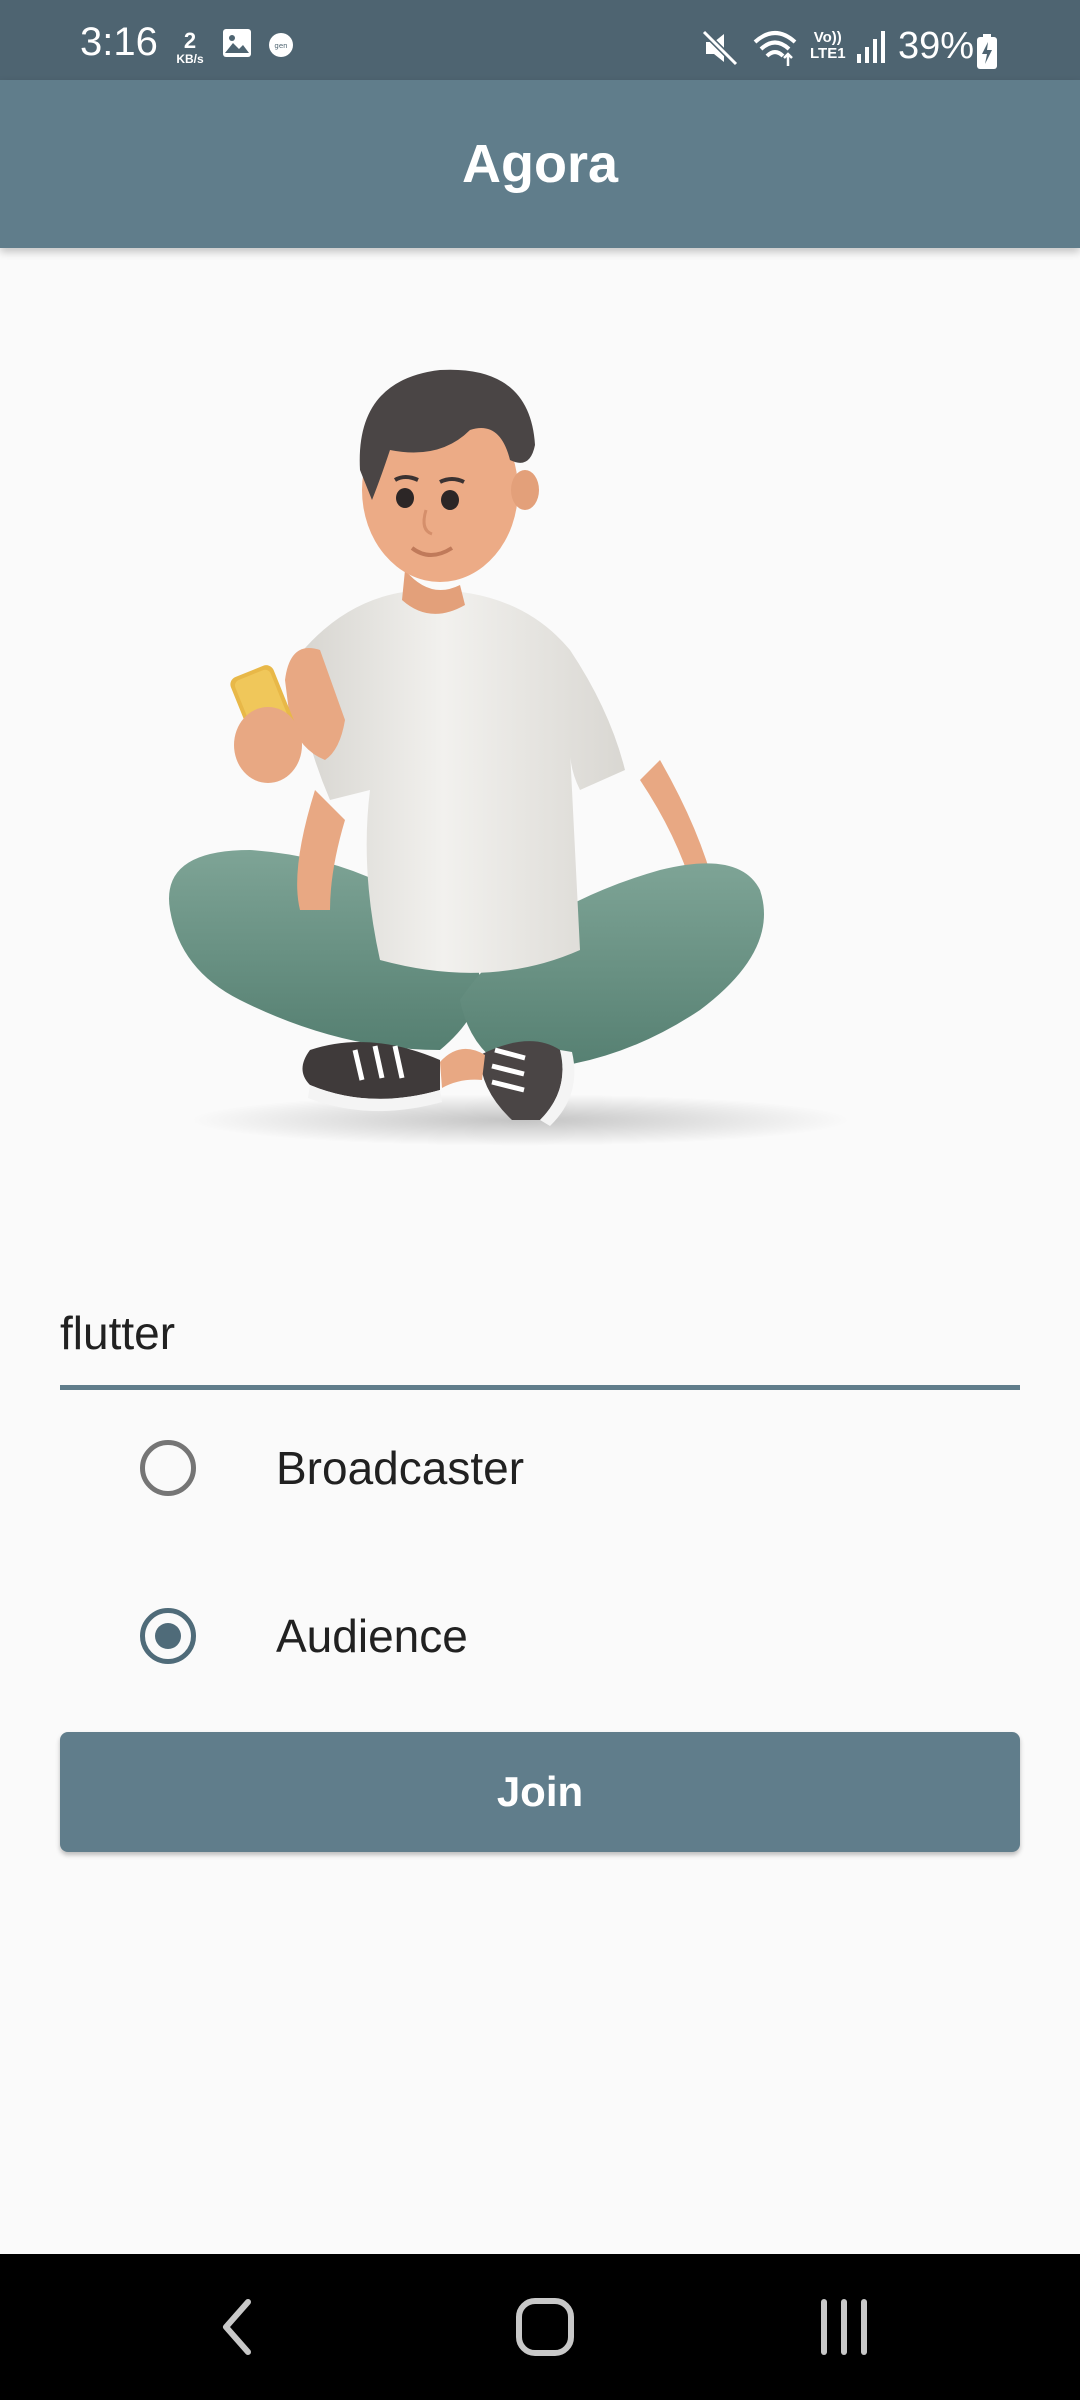  I want to click on app-bar: Agora, so click(540, 164).